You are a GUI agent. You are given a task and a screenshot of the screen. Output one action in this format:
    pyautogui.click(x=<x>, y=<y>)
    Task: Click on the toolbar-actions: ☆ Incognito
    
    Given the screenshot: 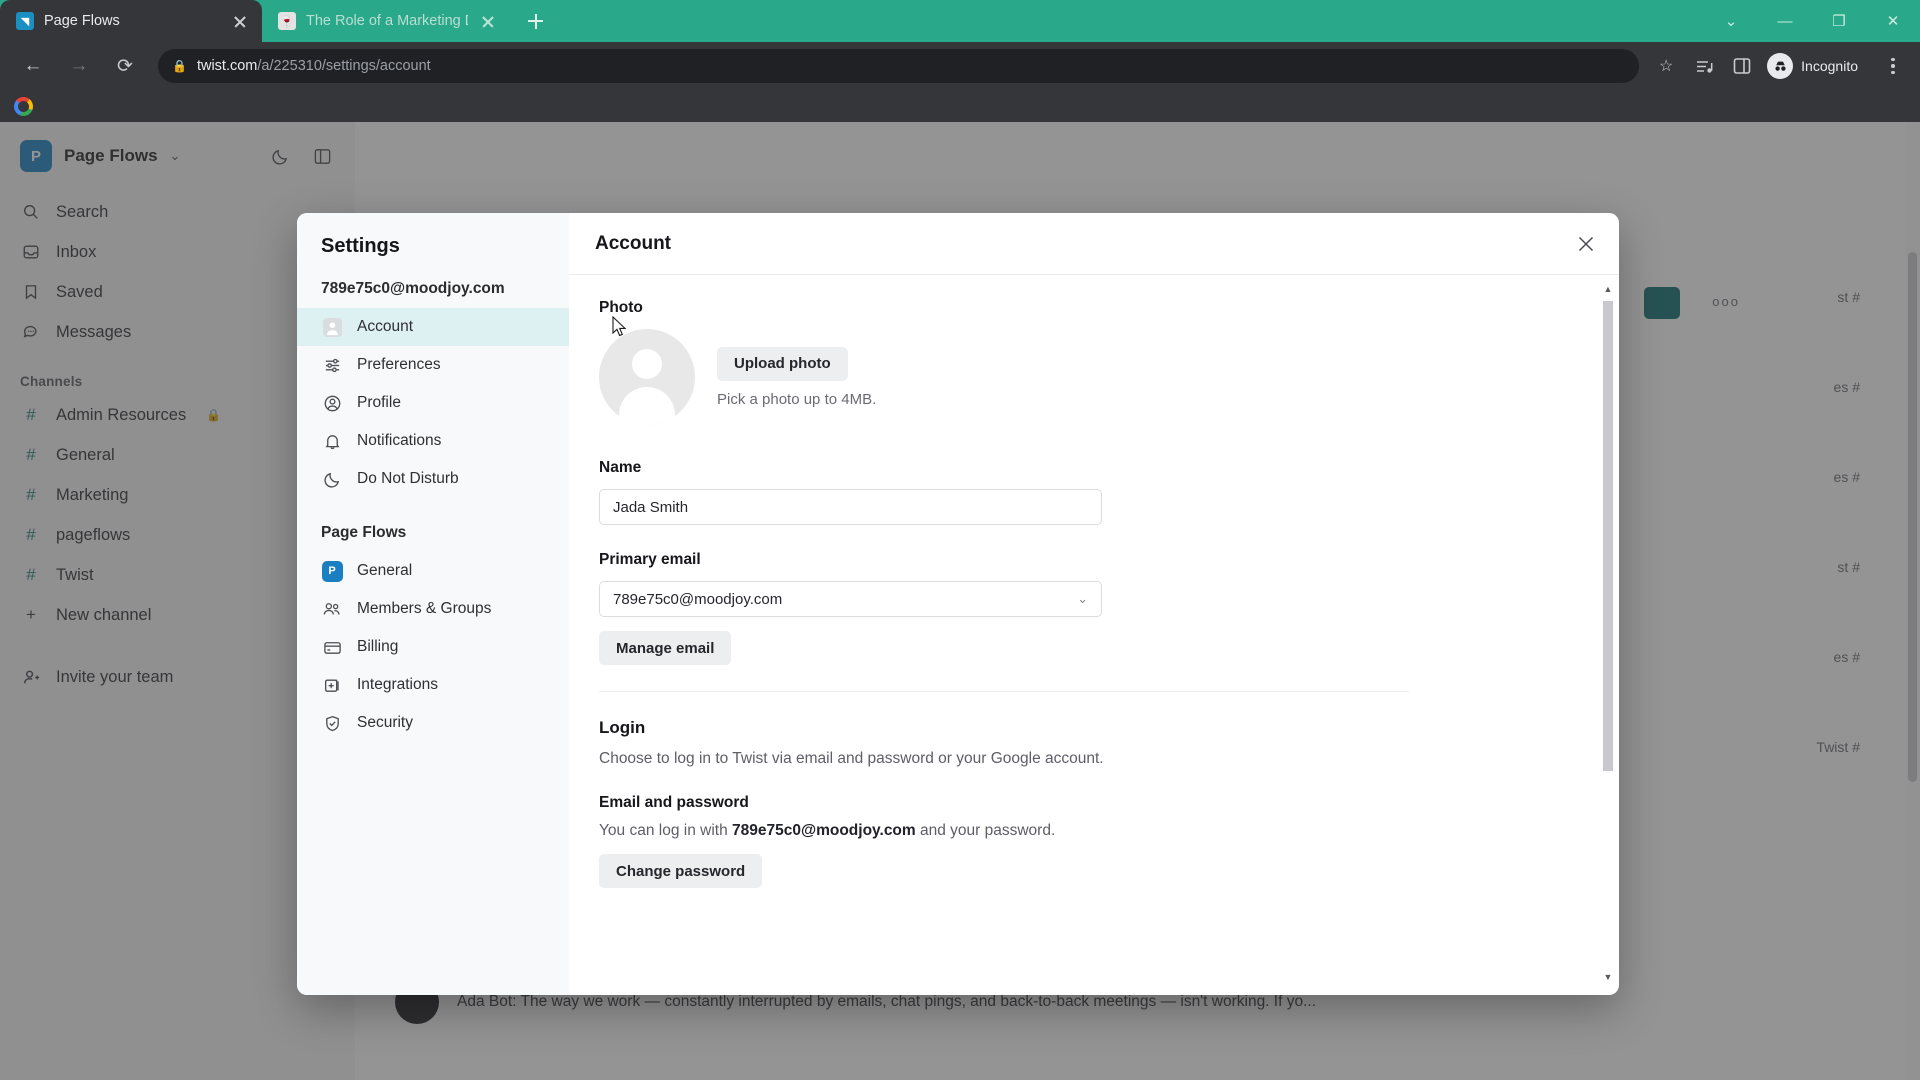 What is the action you would take?
    pyautogui.click(x=1779, y=66)
    